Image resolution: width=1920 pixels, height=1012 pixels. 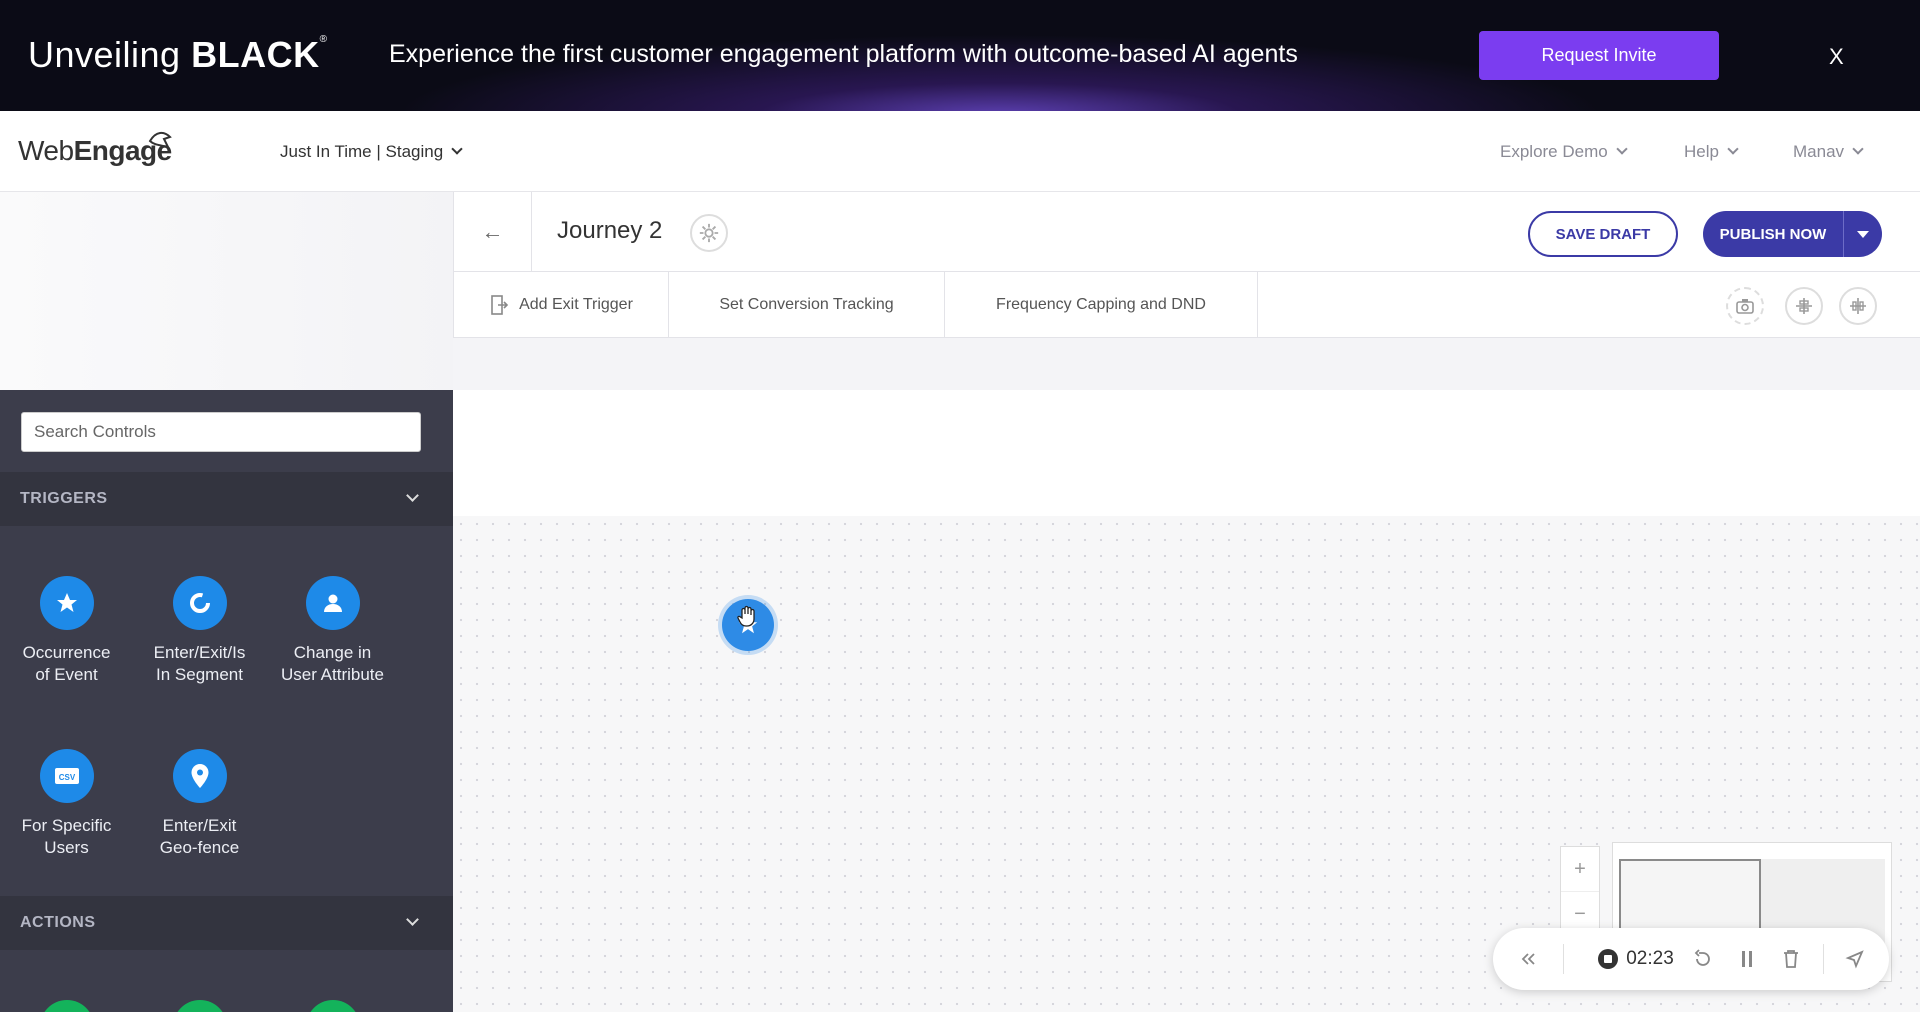 I want to click on trigger-geo-fence: Enter/Exit Geo-fence, so click(x=199, y=804).